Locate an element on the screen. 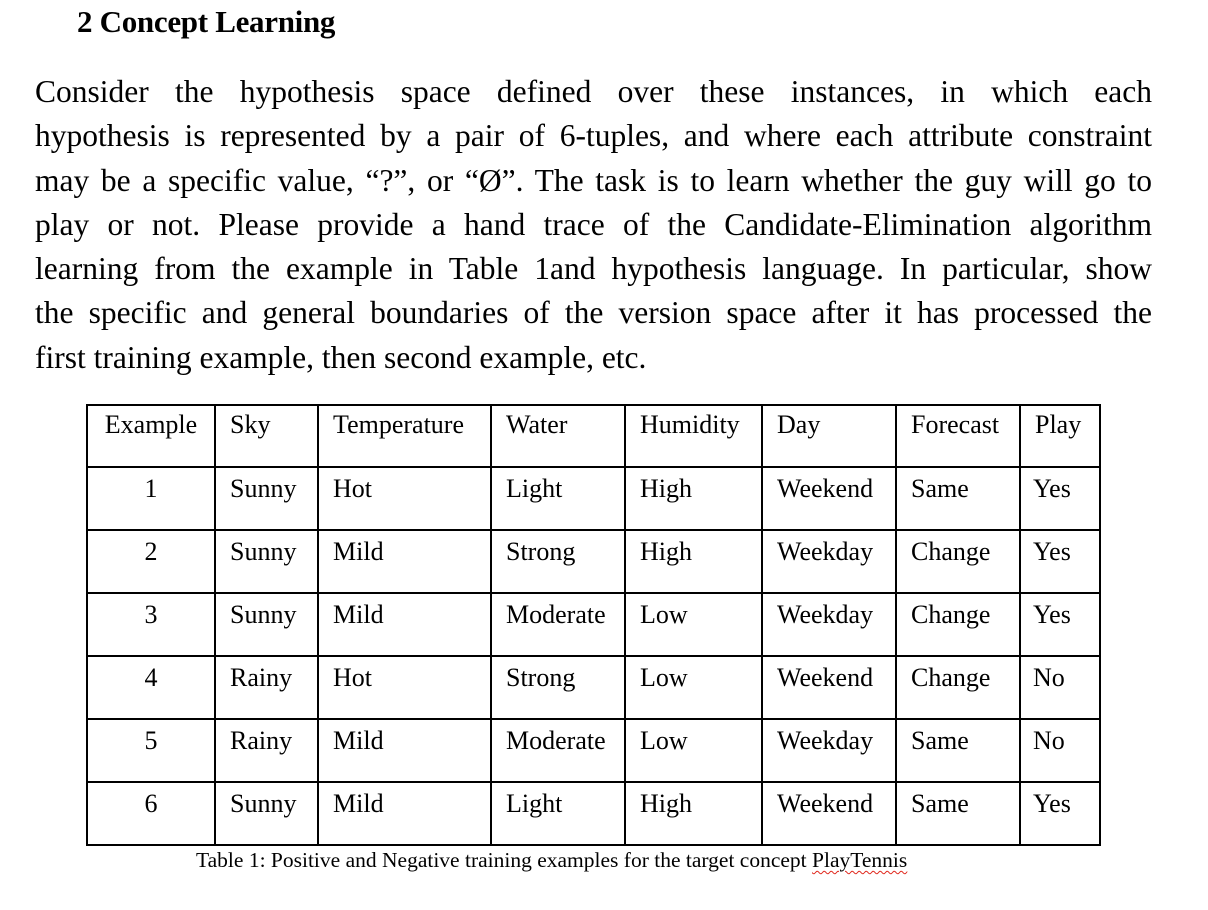  cell-example: 2 is located at coordinates (151, 561).